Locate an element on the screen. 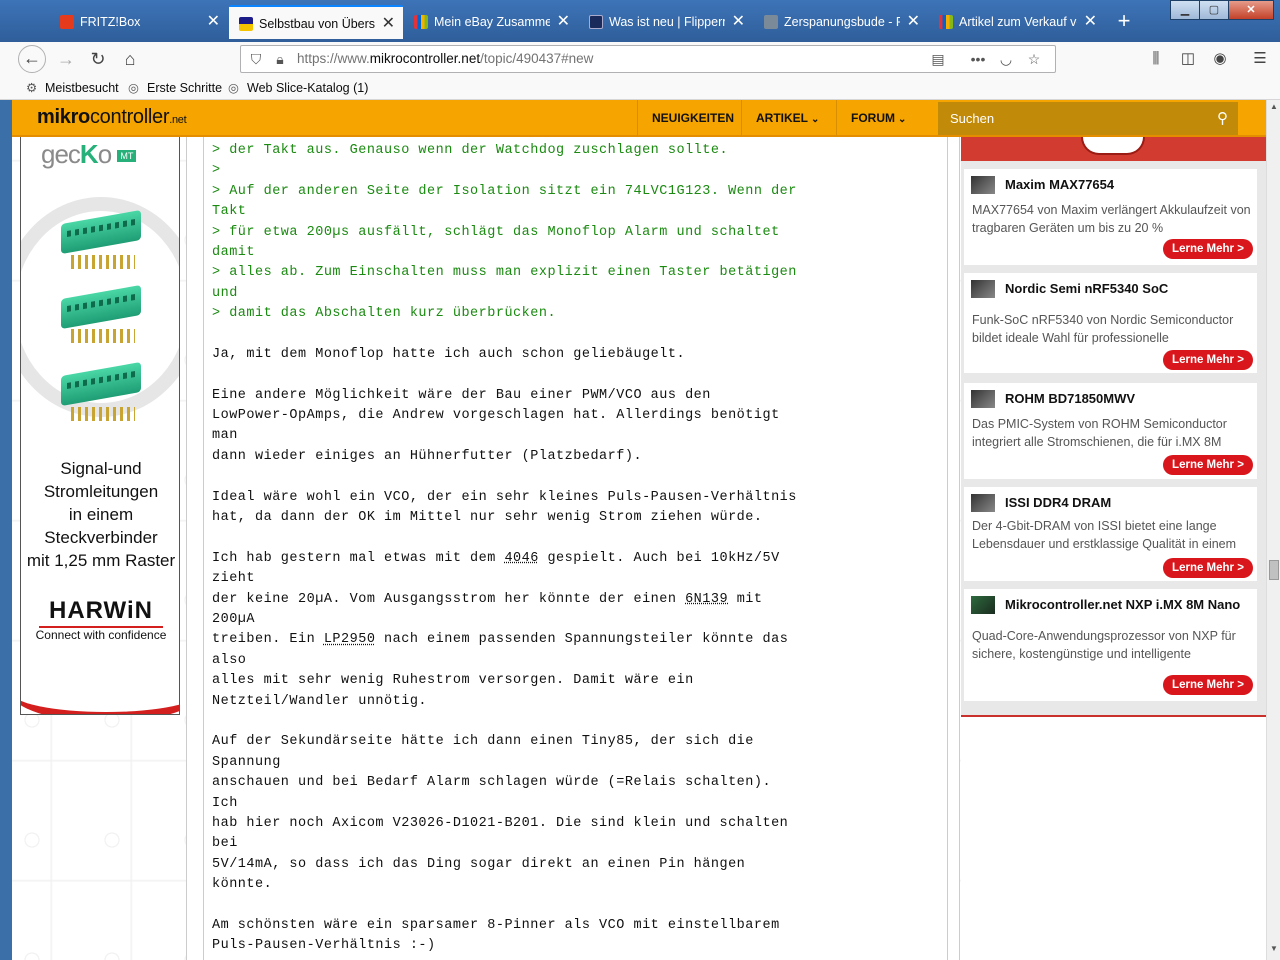  nav-artikel: ARTIKEL ⌄ is located at coordinates (787, 118).